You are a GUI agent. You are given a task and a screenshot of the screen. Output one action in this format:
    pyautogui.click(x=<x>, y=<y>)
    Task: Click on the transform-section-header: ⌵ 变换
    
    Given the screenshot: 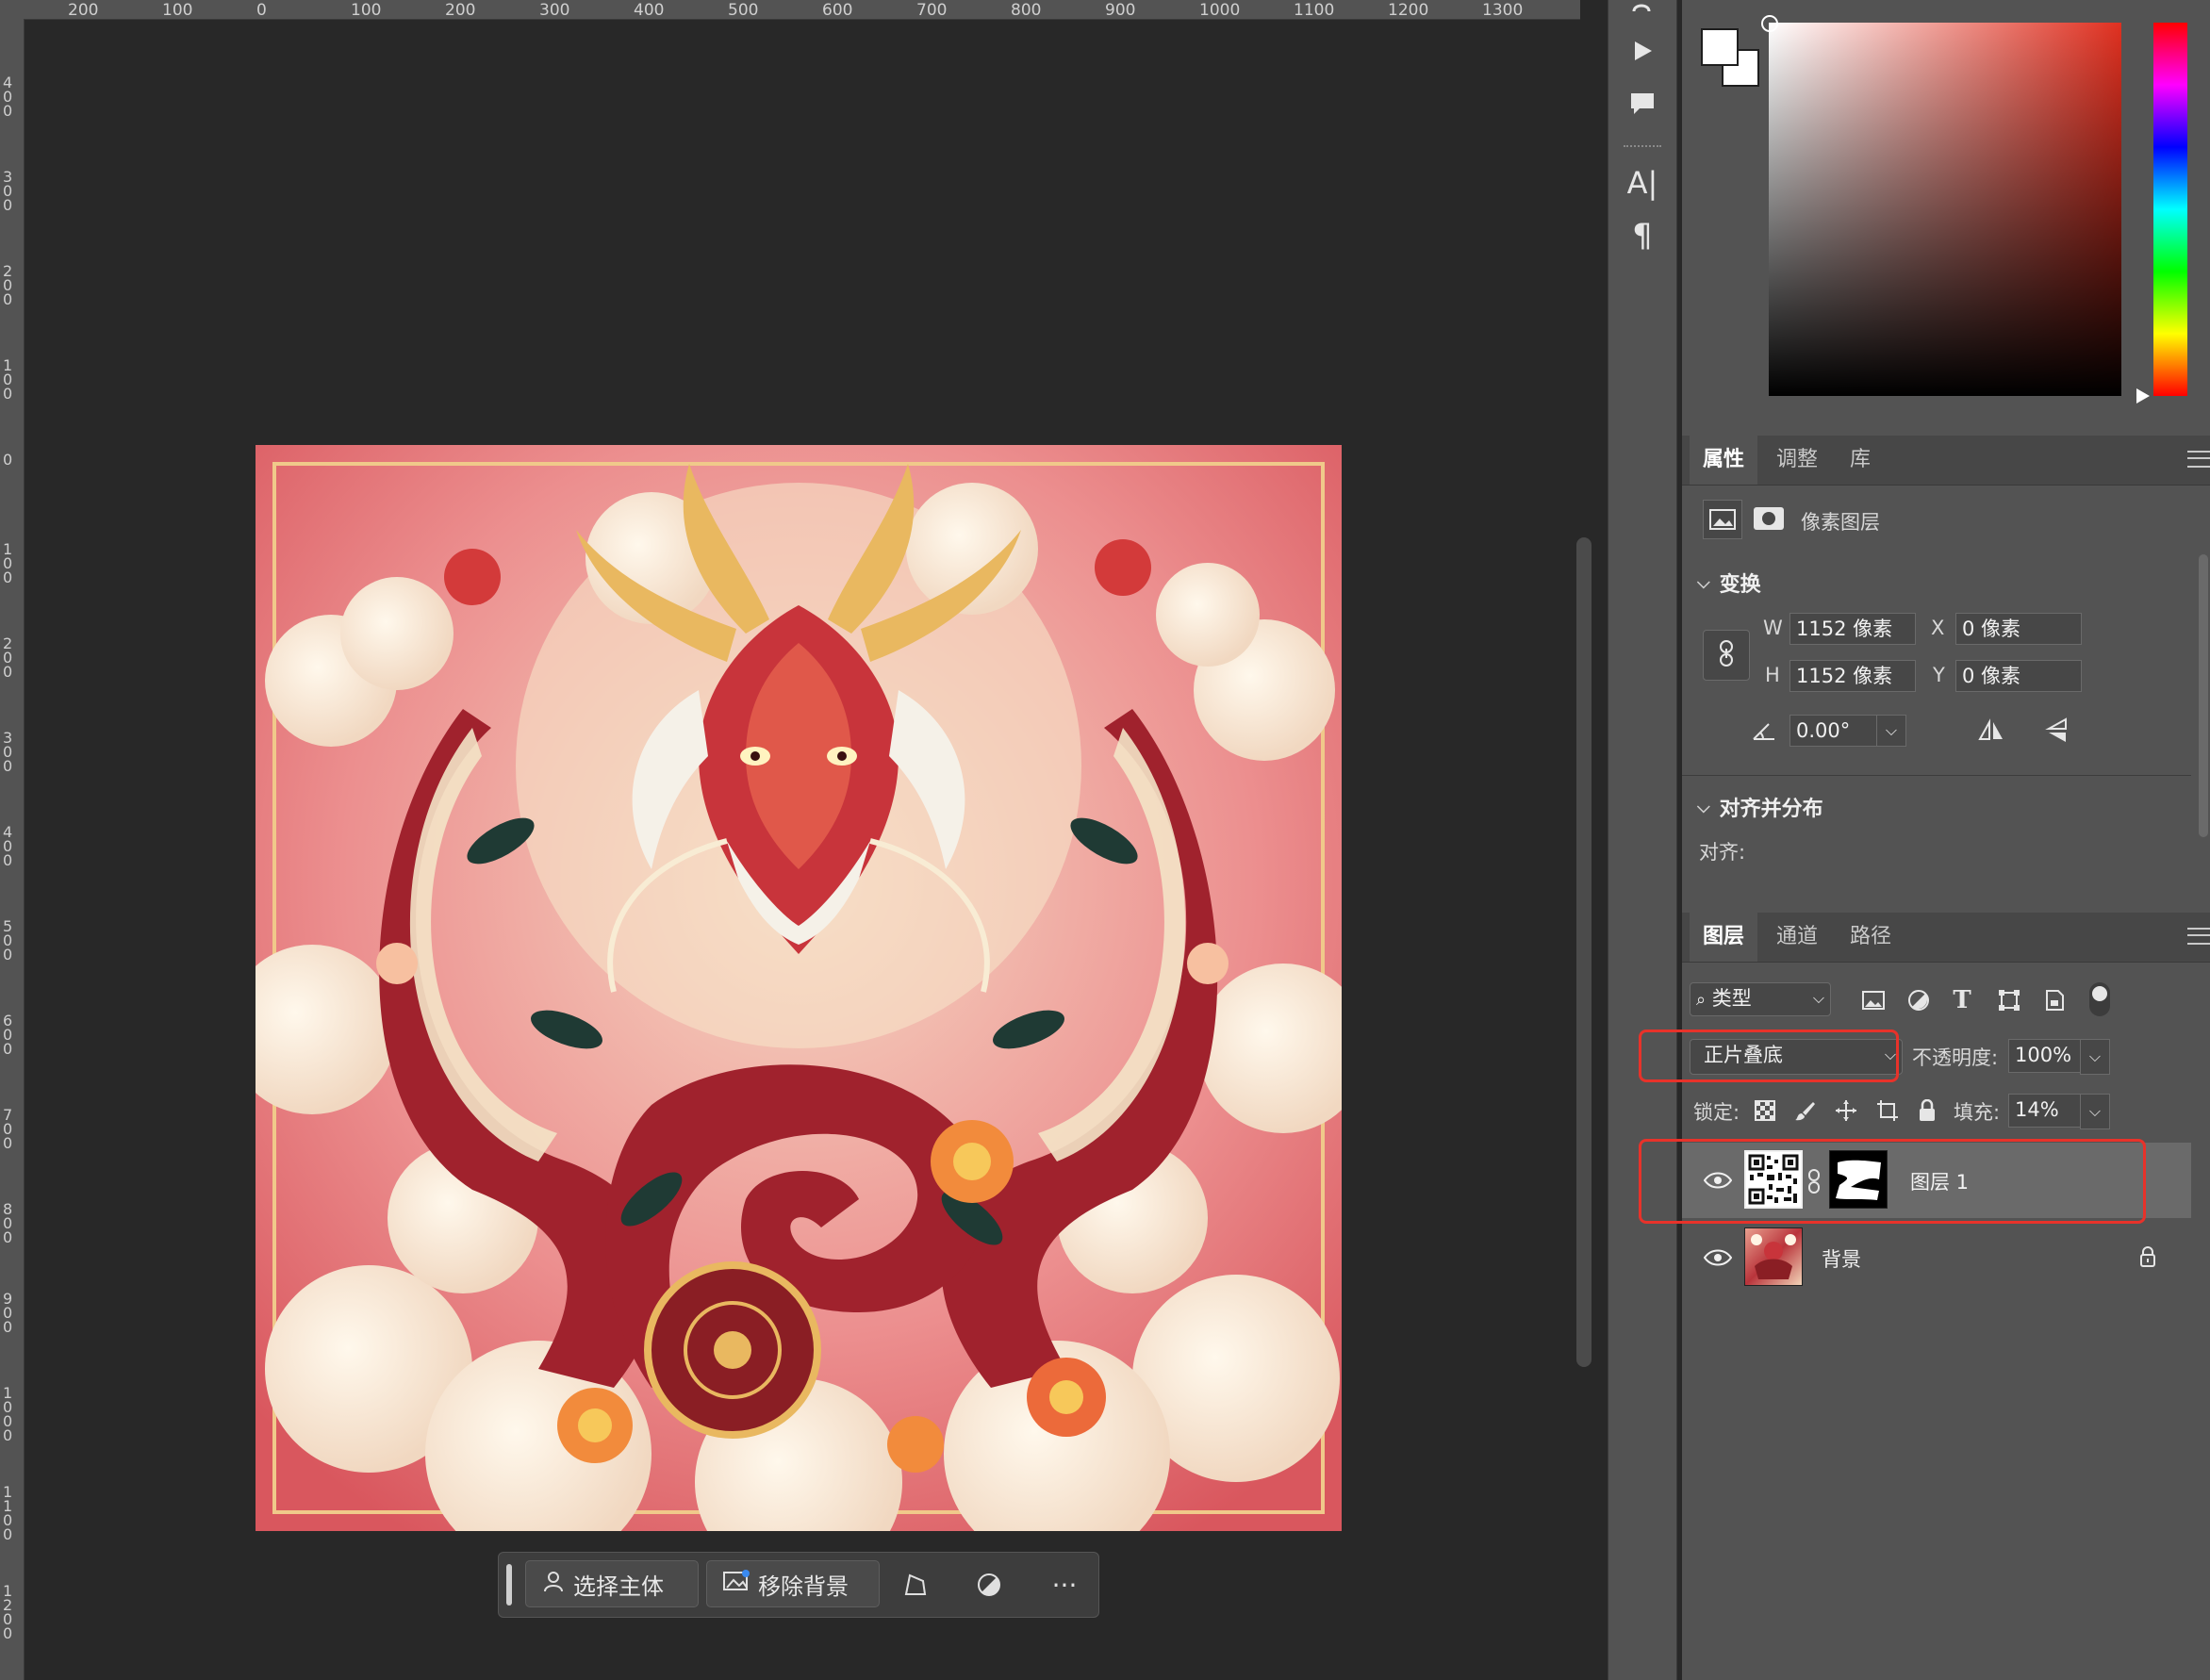 What is the action you would take?
    pyautogui.click(x=1729, y=583)
    